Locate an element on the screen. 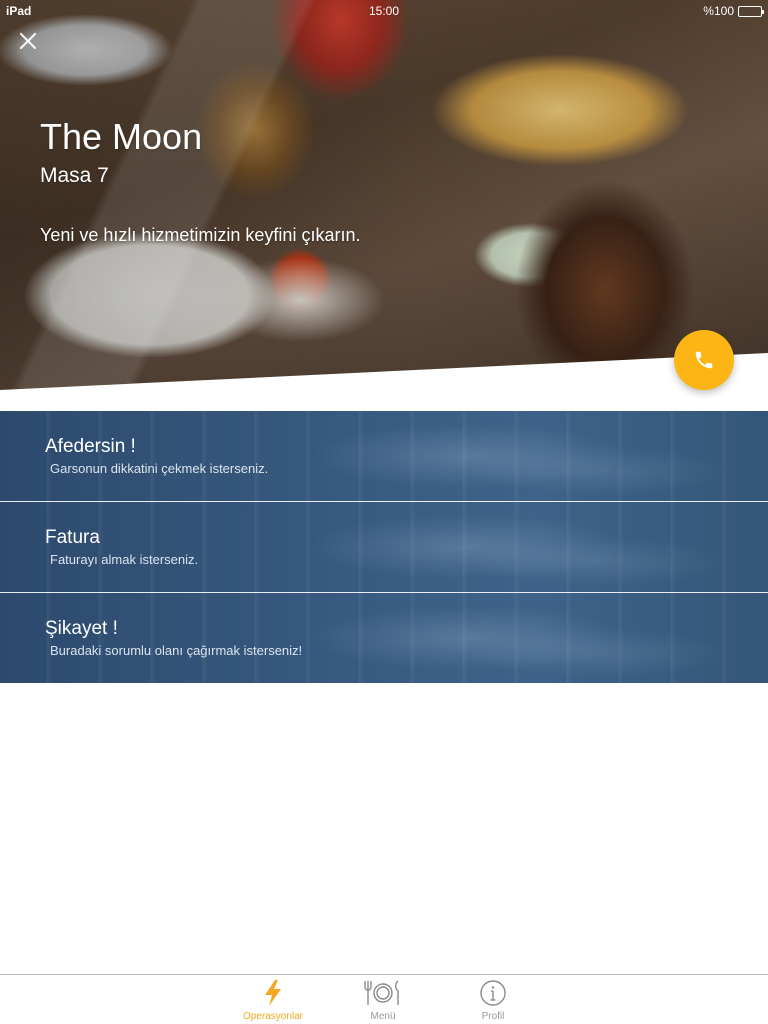  lightning-icon is located at coordinates (273, 993).